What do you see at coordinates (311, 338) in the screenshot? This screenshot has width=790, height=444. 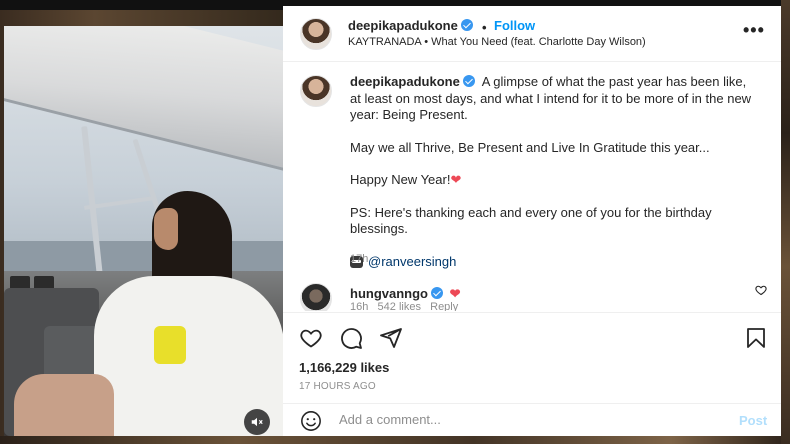 I see `heart-icon` at bounding box center [311, 338].